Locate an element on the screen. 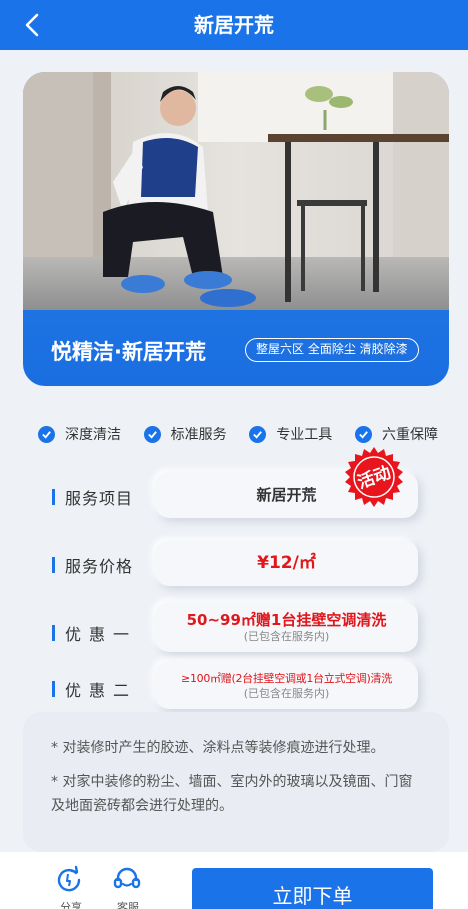 The height and width of the screenshot is (909, 468). service-price-value: ¥12/㎡ is located at coordinates (286, 563).